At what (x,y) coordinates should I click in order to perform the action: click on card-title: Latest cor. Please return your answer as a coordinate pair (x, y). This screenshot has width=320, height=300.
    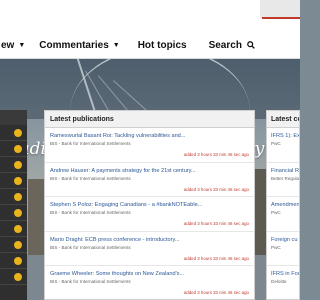
    Looking at the image, I should click on (283, 119).